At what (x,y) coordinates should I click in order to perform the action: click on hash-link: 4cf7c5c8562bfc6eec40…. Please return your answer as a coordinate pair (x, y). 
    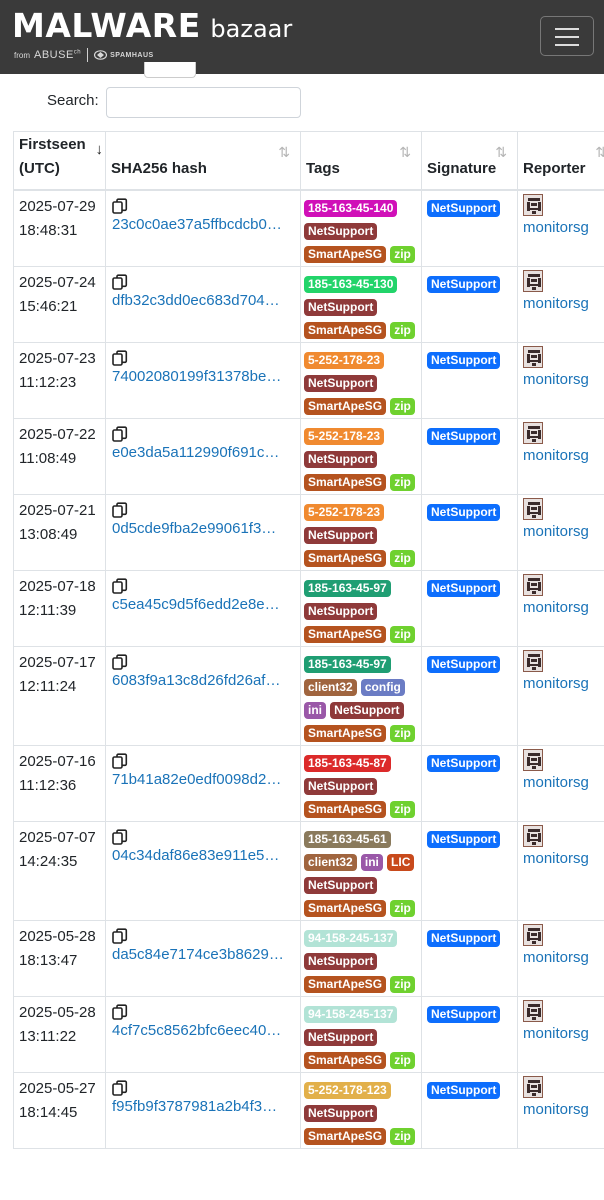
    Looking at the image, I should click on (203, 1031).